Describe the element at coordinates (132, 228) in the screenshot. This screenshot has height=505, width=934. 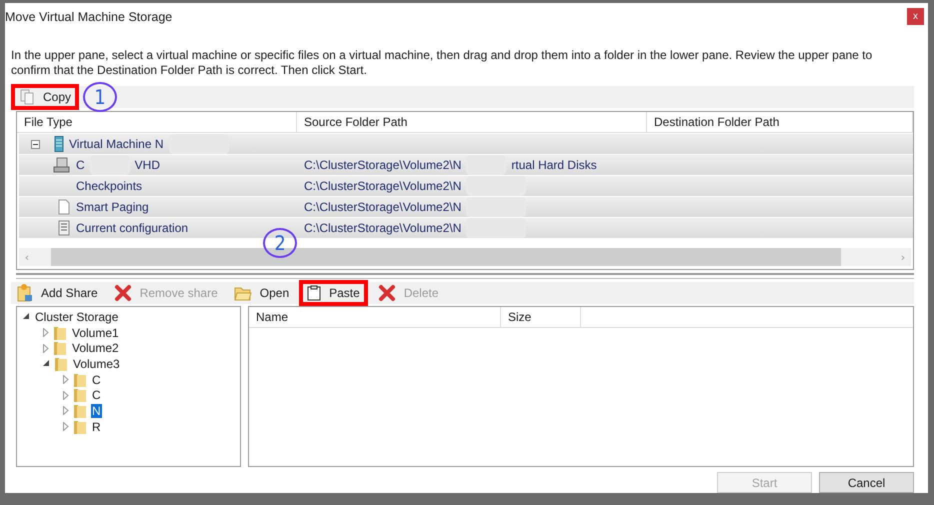
I see `cell-text: Current configuration` at that location.